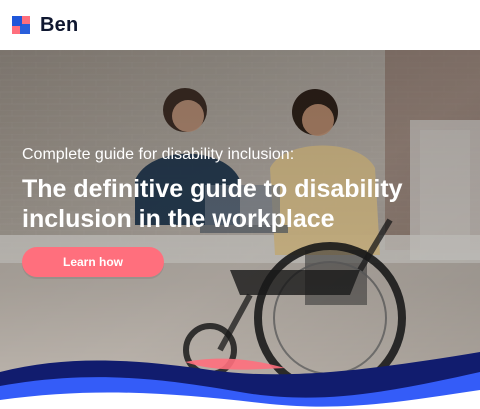 This screenshot has height=409, width=480. I want to click on decorative-wave, so click(240, 380).